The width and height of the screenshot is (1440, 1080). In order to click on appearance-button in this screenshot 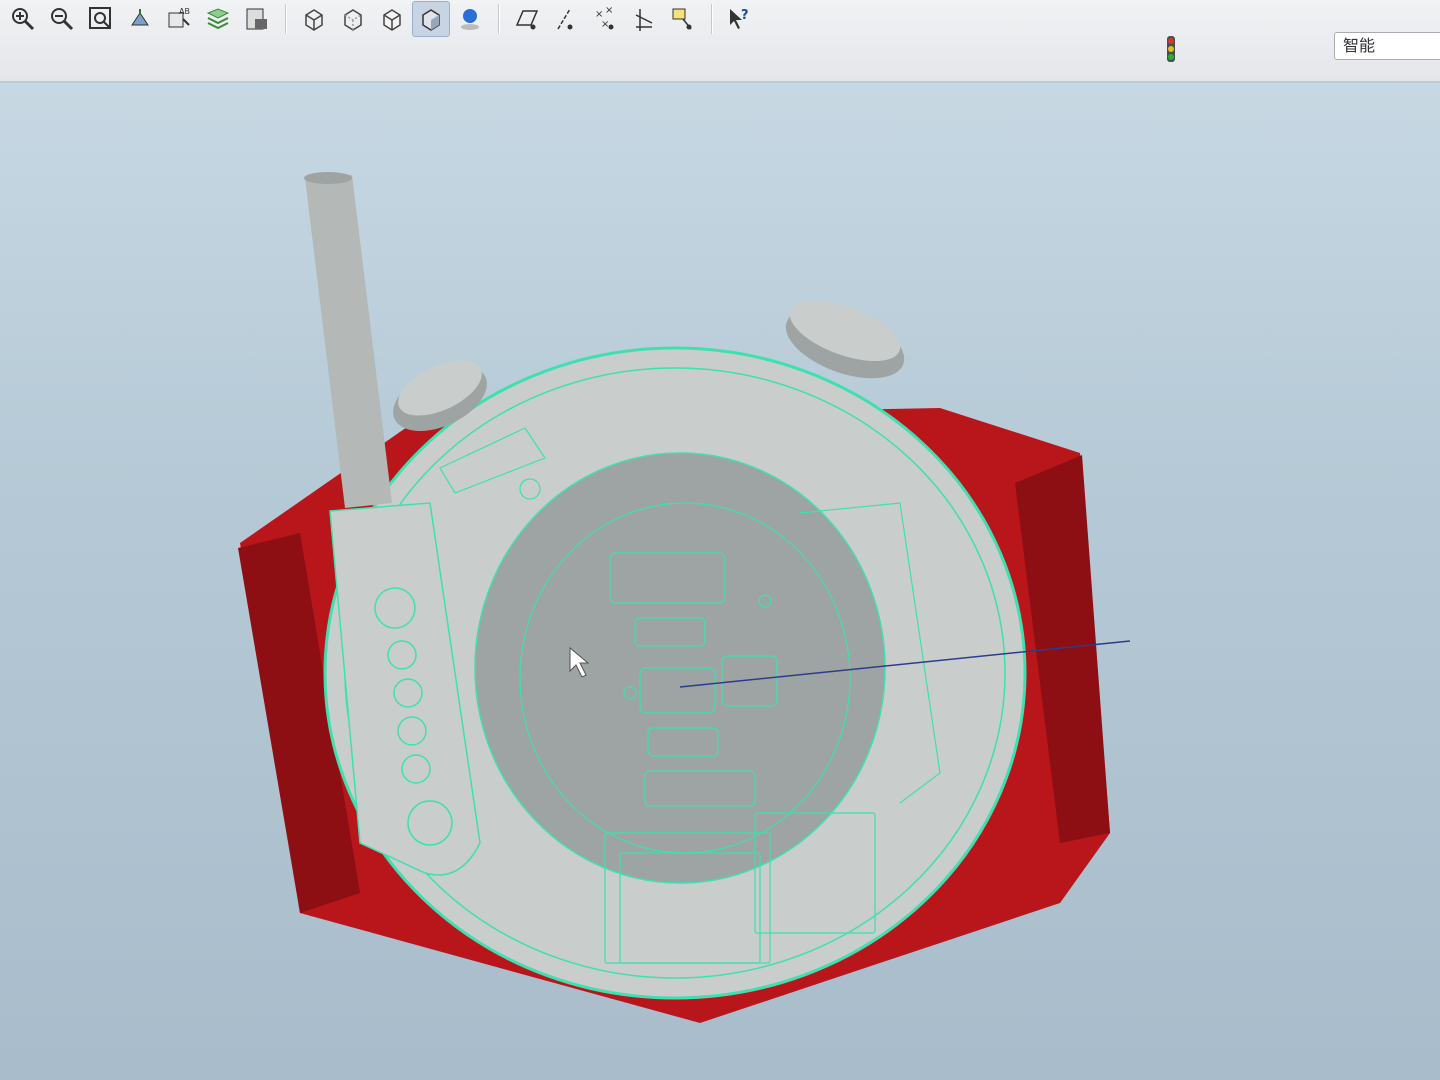, I will do `click(470, 19)`.